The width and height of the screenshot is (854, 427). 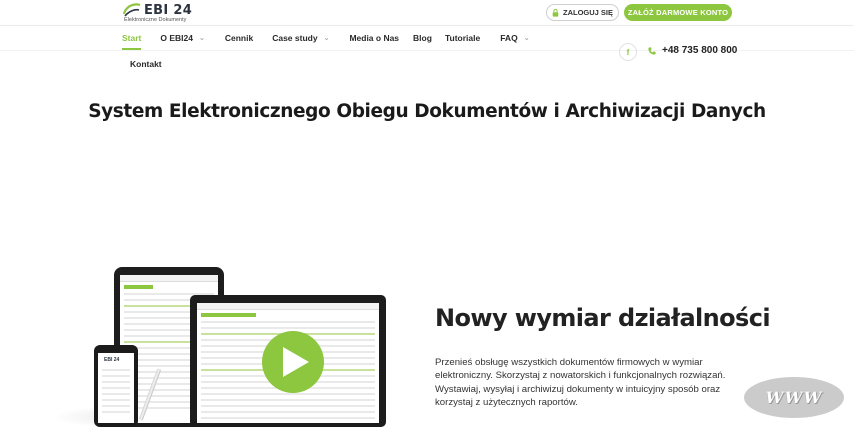 I want to click on login-button: ZALOGUJ SIĘ, so click(x=582, y=12).